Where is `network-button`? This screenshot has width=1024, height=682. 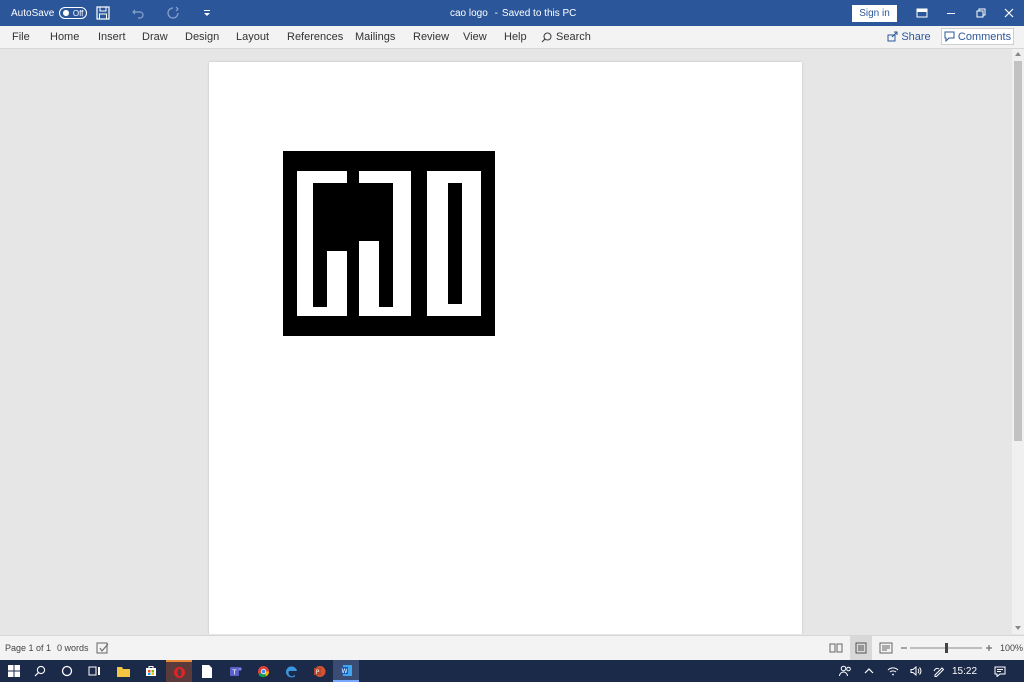
network-button is located at coordinates (893, 671).